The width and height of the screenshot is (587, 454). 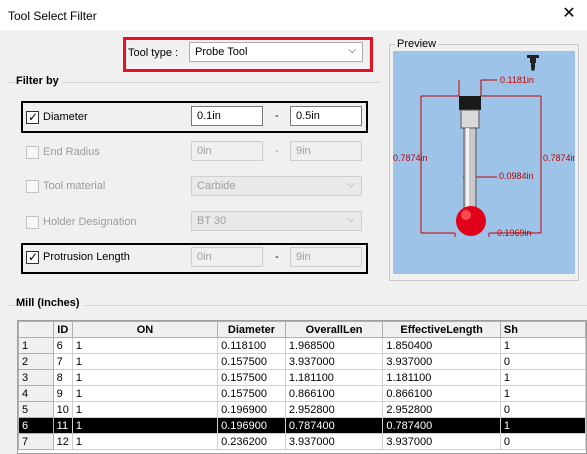 I want to click on dim-ball-dia: 0.1969in, so click(x=514, y=233).